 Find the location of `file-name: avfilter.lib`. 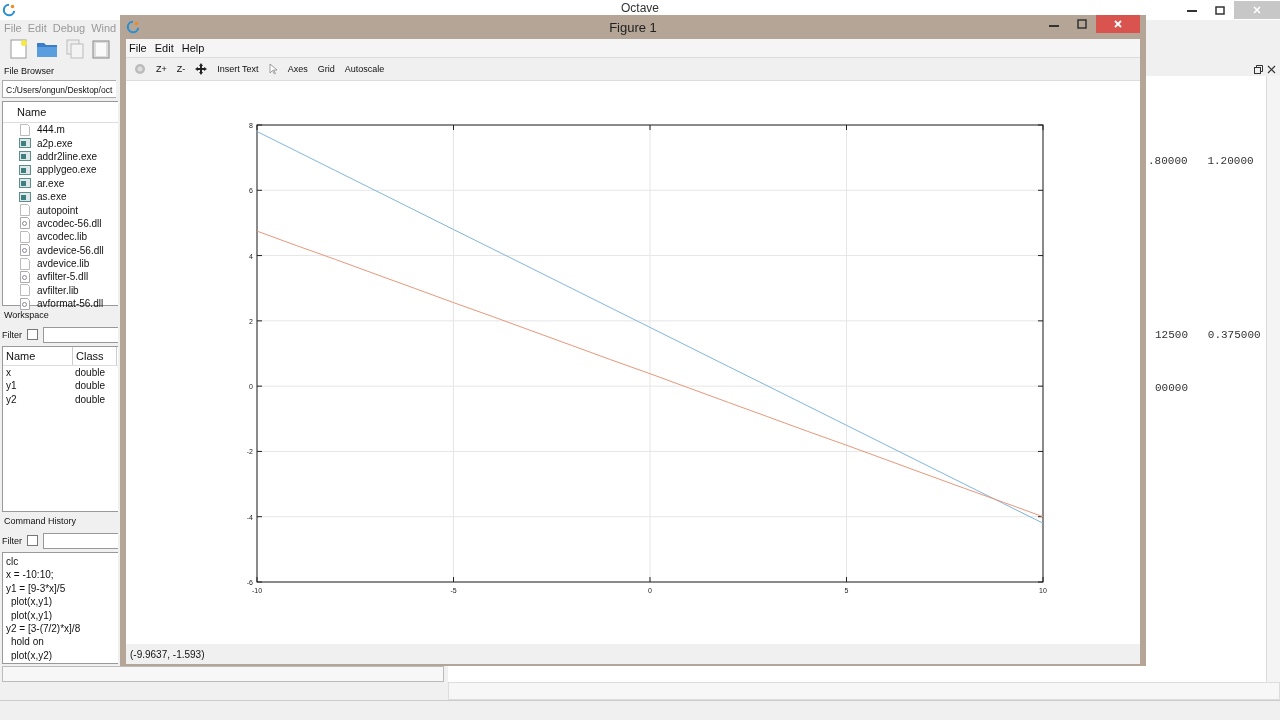

file-name: avfilter.lib is located at coordinates (58, 290).